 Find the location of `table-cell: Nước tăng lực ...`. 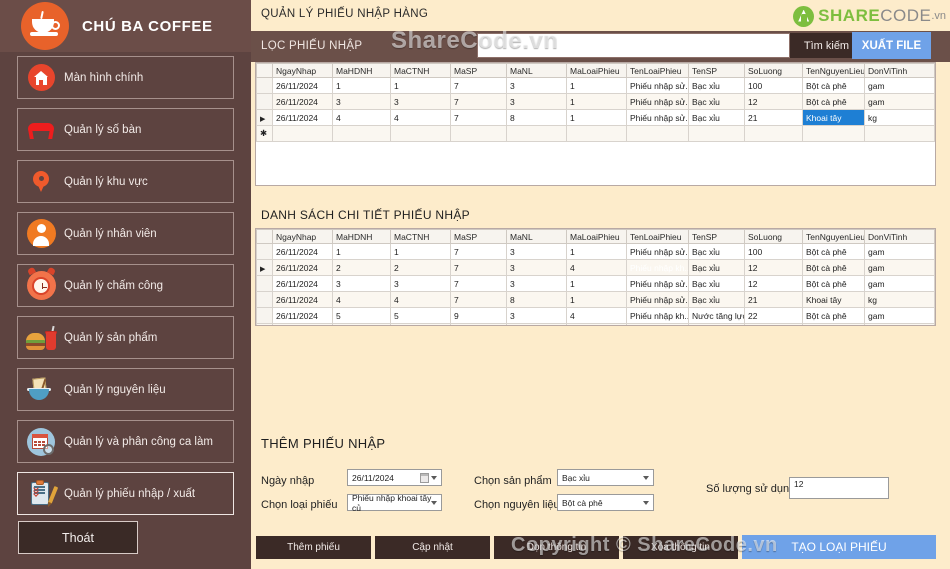

table-cell: Nước tăng lực ... is located at coordinates (716, 315).